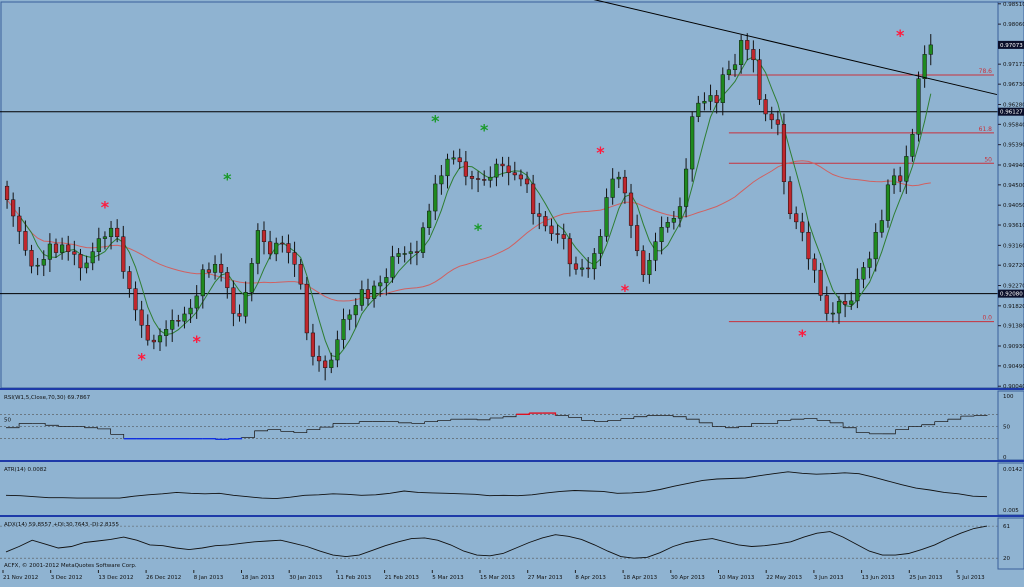 This screenshot has height=587, width=1024. I want to click on x-tick-label: 3 Jun 2013, so click(829, 578).